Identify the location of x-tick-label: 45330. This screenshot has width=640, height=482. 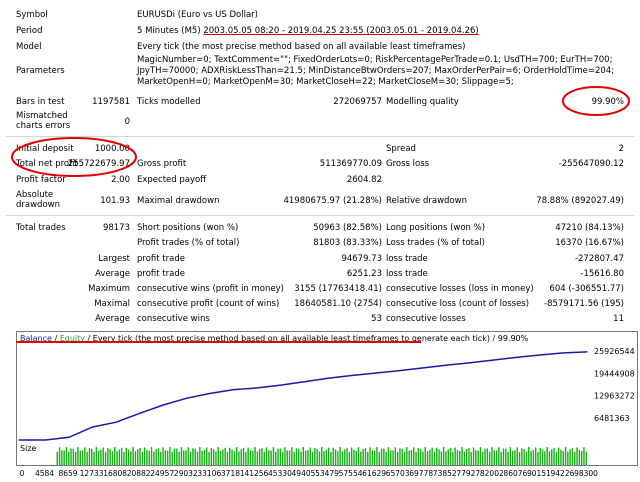
(280, 473).